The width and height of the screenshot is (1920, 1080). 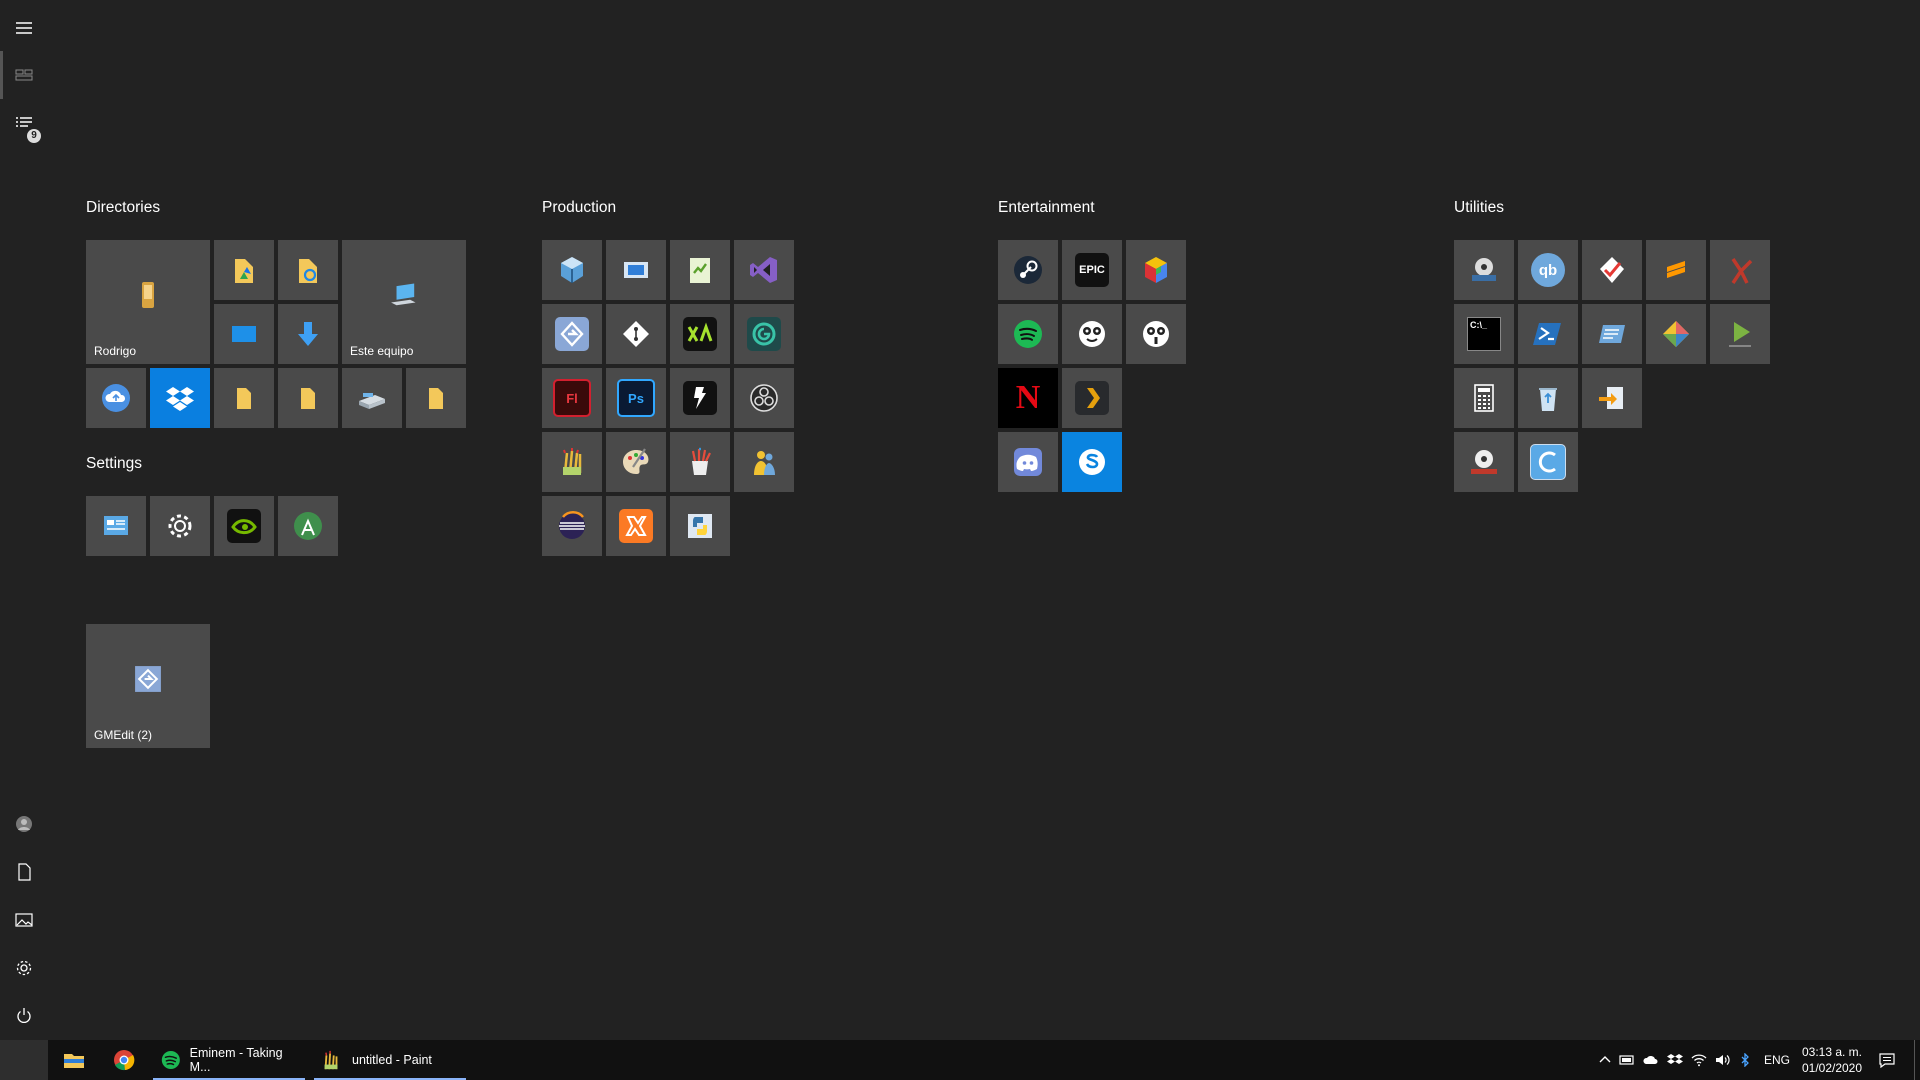 What do you see at coordinates (244, 334) in the screenshot?
I see `tile-desktop` at bounding box center [244, 334].